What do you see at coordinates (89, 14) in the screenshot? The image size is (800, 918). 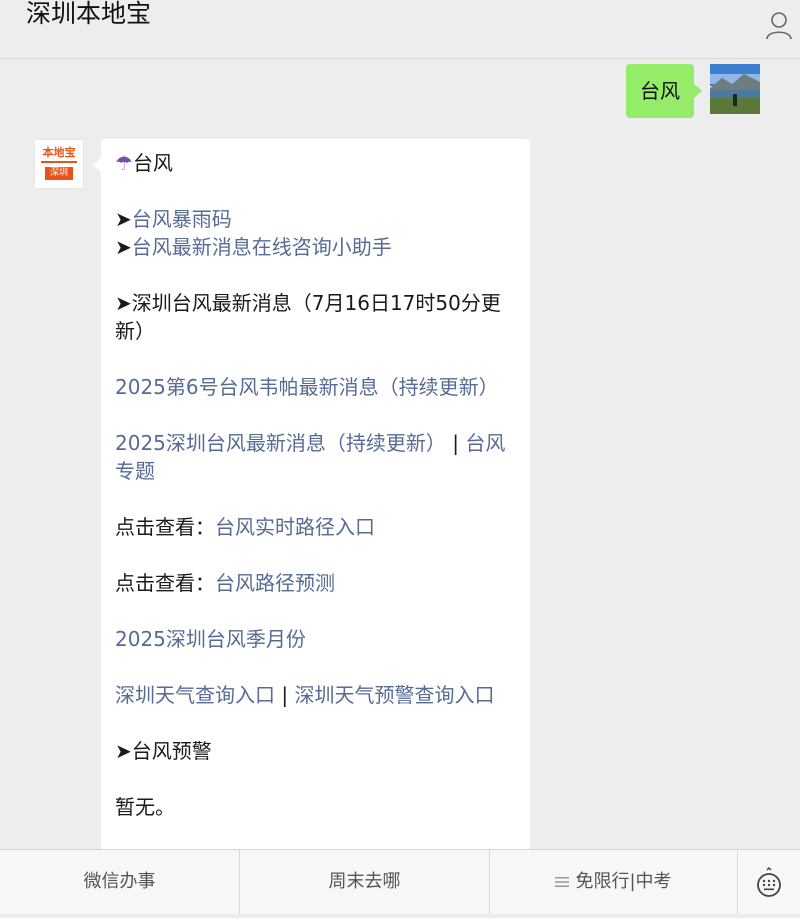 I see `account-title: 深圳本地宝` at bounding box center [89, 14].